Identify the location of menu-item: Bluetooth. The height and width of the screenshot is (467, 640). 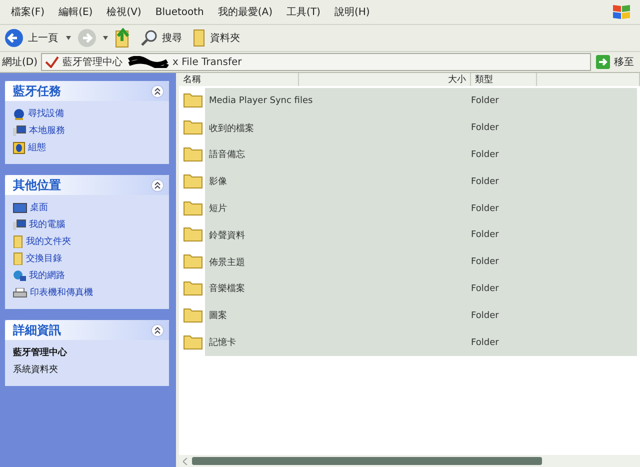
(179, 12).